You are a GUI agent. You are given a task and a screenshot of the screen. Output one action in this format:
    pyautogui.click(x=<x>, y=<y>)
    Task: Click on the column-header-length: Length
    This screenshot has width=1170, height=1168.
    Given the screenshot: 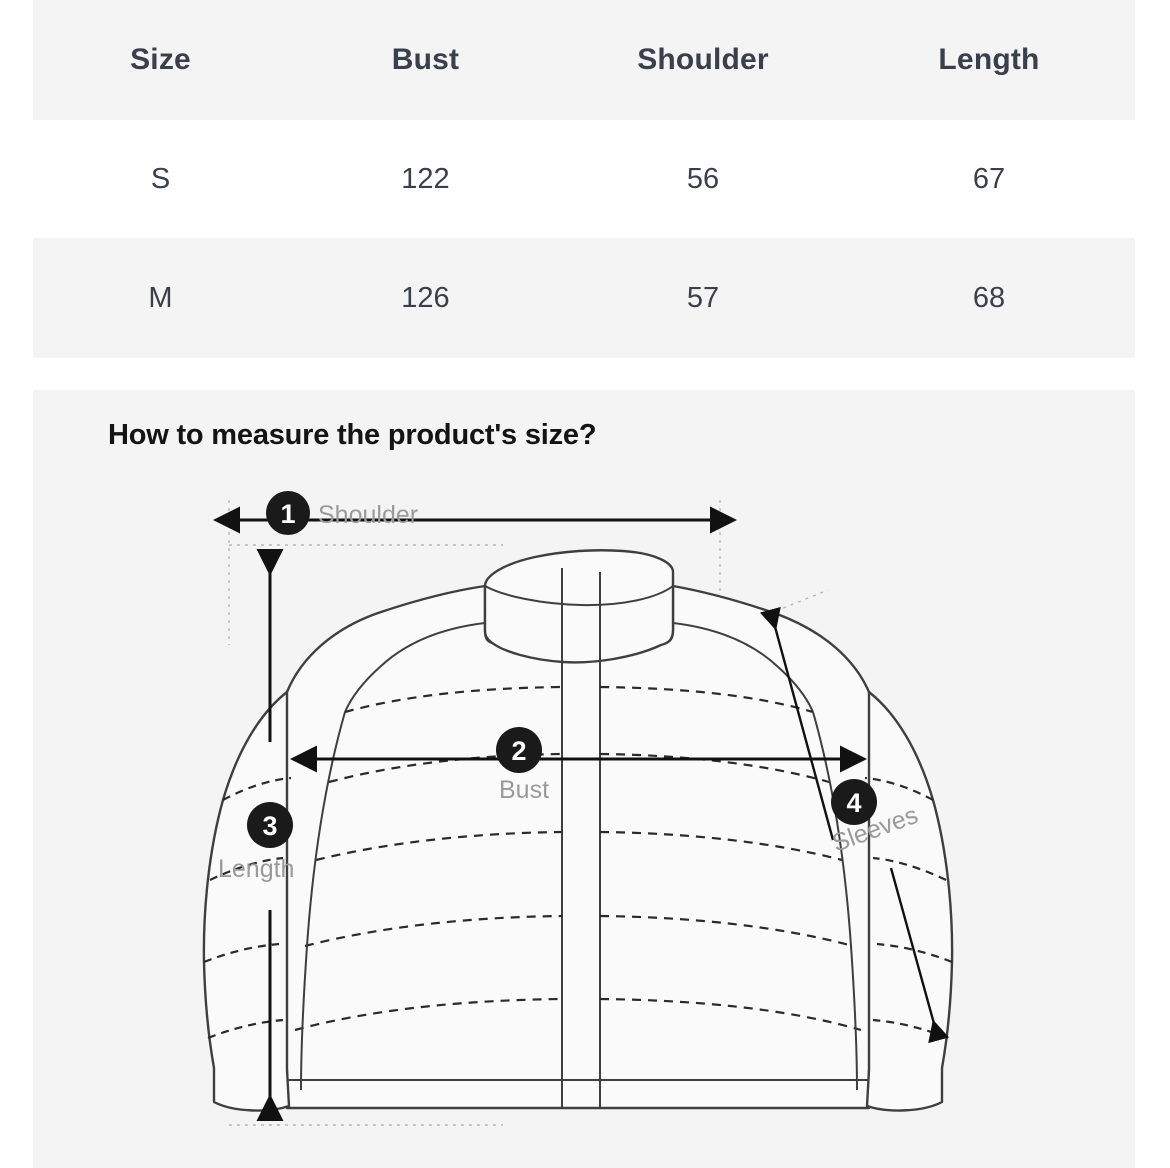 What is the action you would take?
    pyautogui.click(x=989, y=59)
    